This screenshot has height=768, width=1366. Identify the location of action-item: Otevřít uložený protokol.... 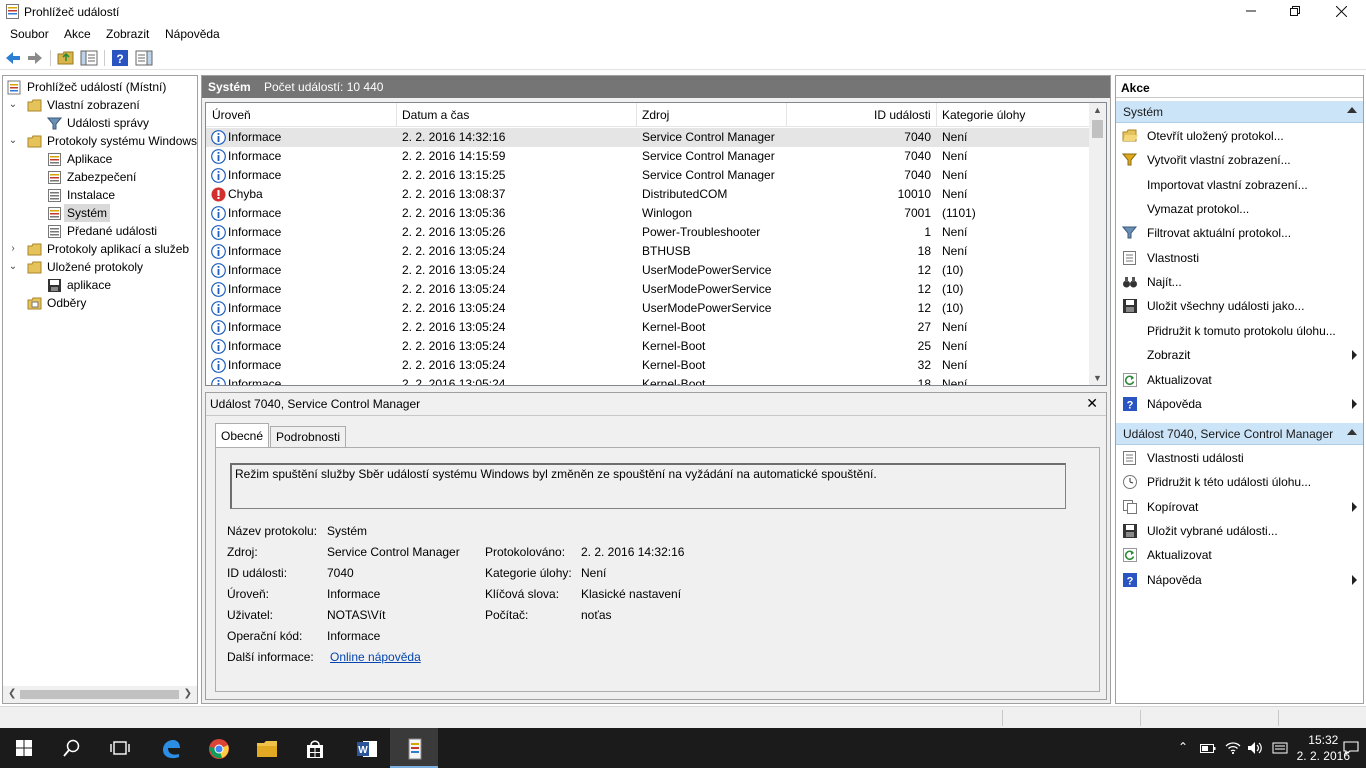
(1239, 136).